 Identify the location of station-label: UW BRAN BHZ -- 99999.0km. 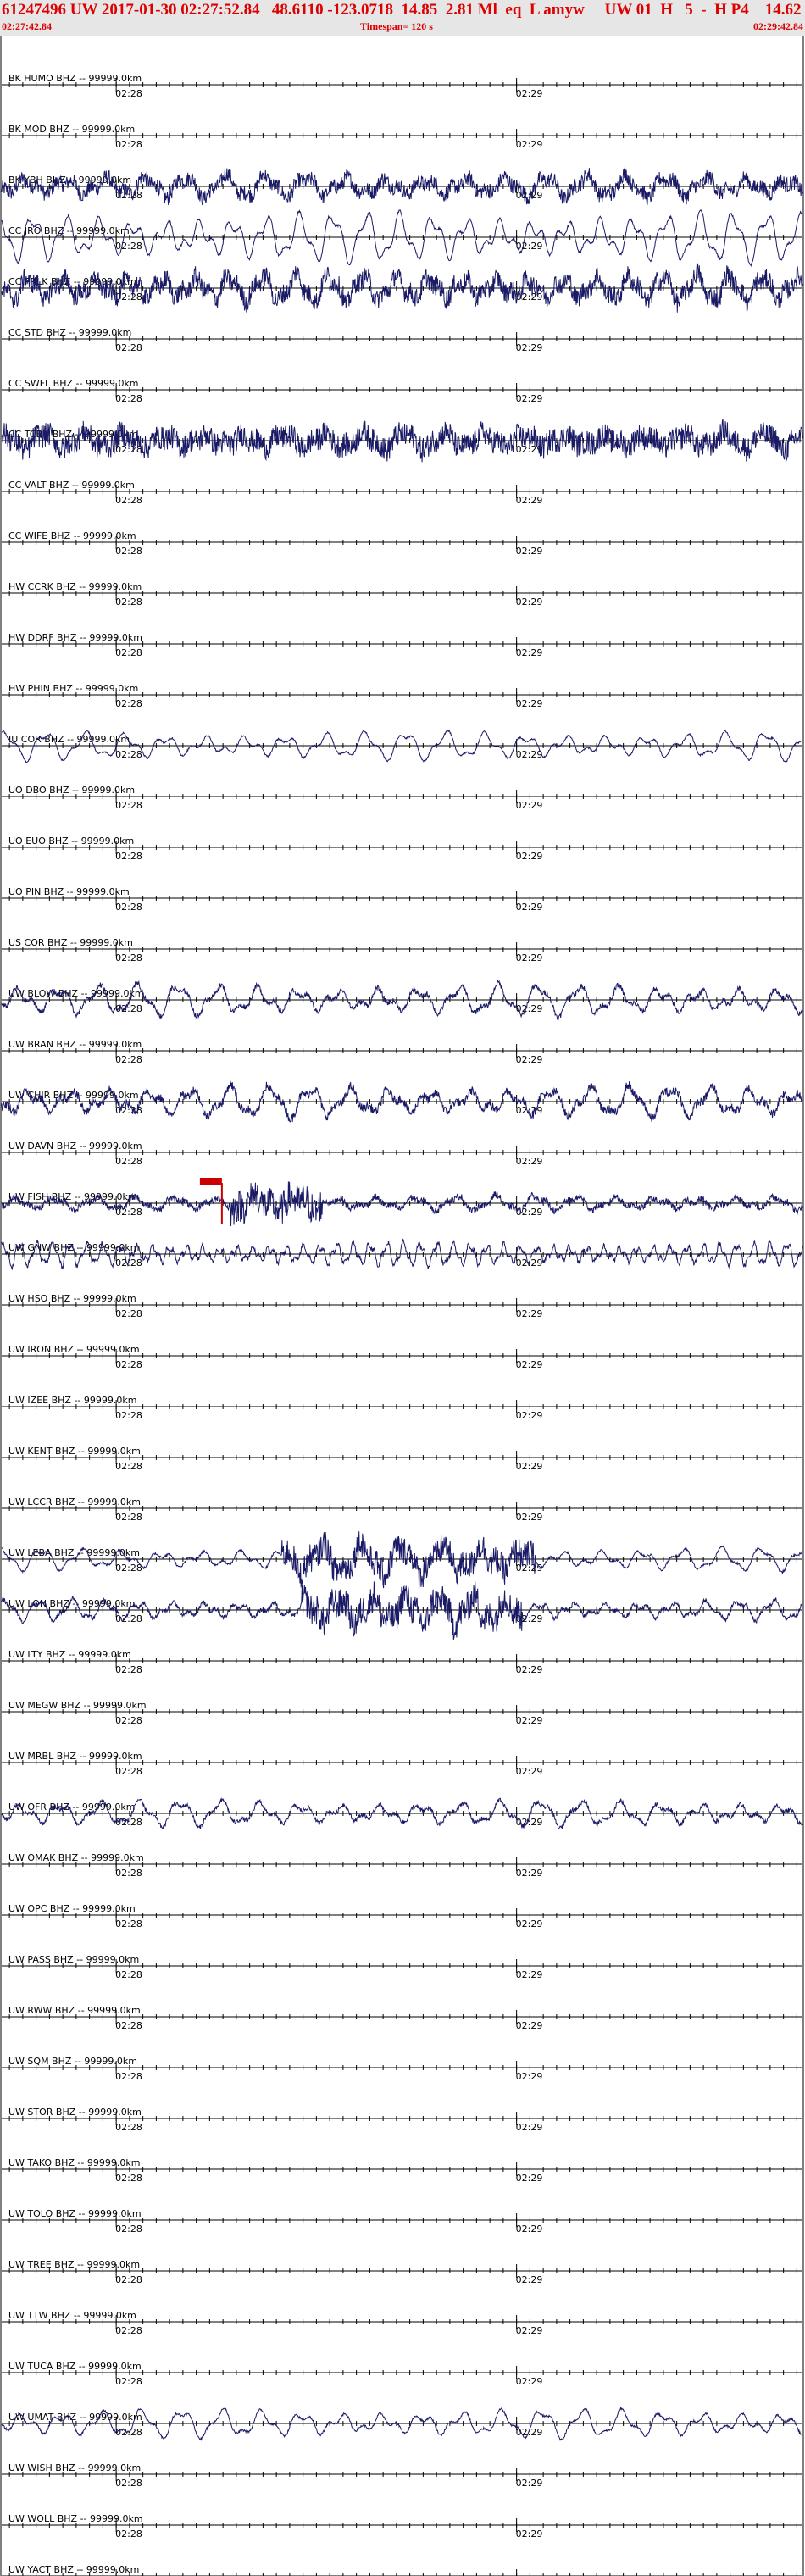
(75, 1044).